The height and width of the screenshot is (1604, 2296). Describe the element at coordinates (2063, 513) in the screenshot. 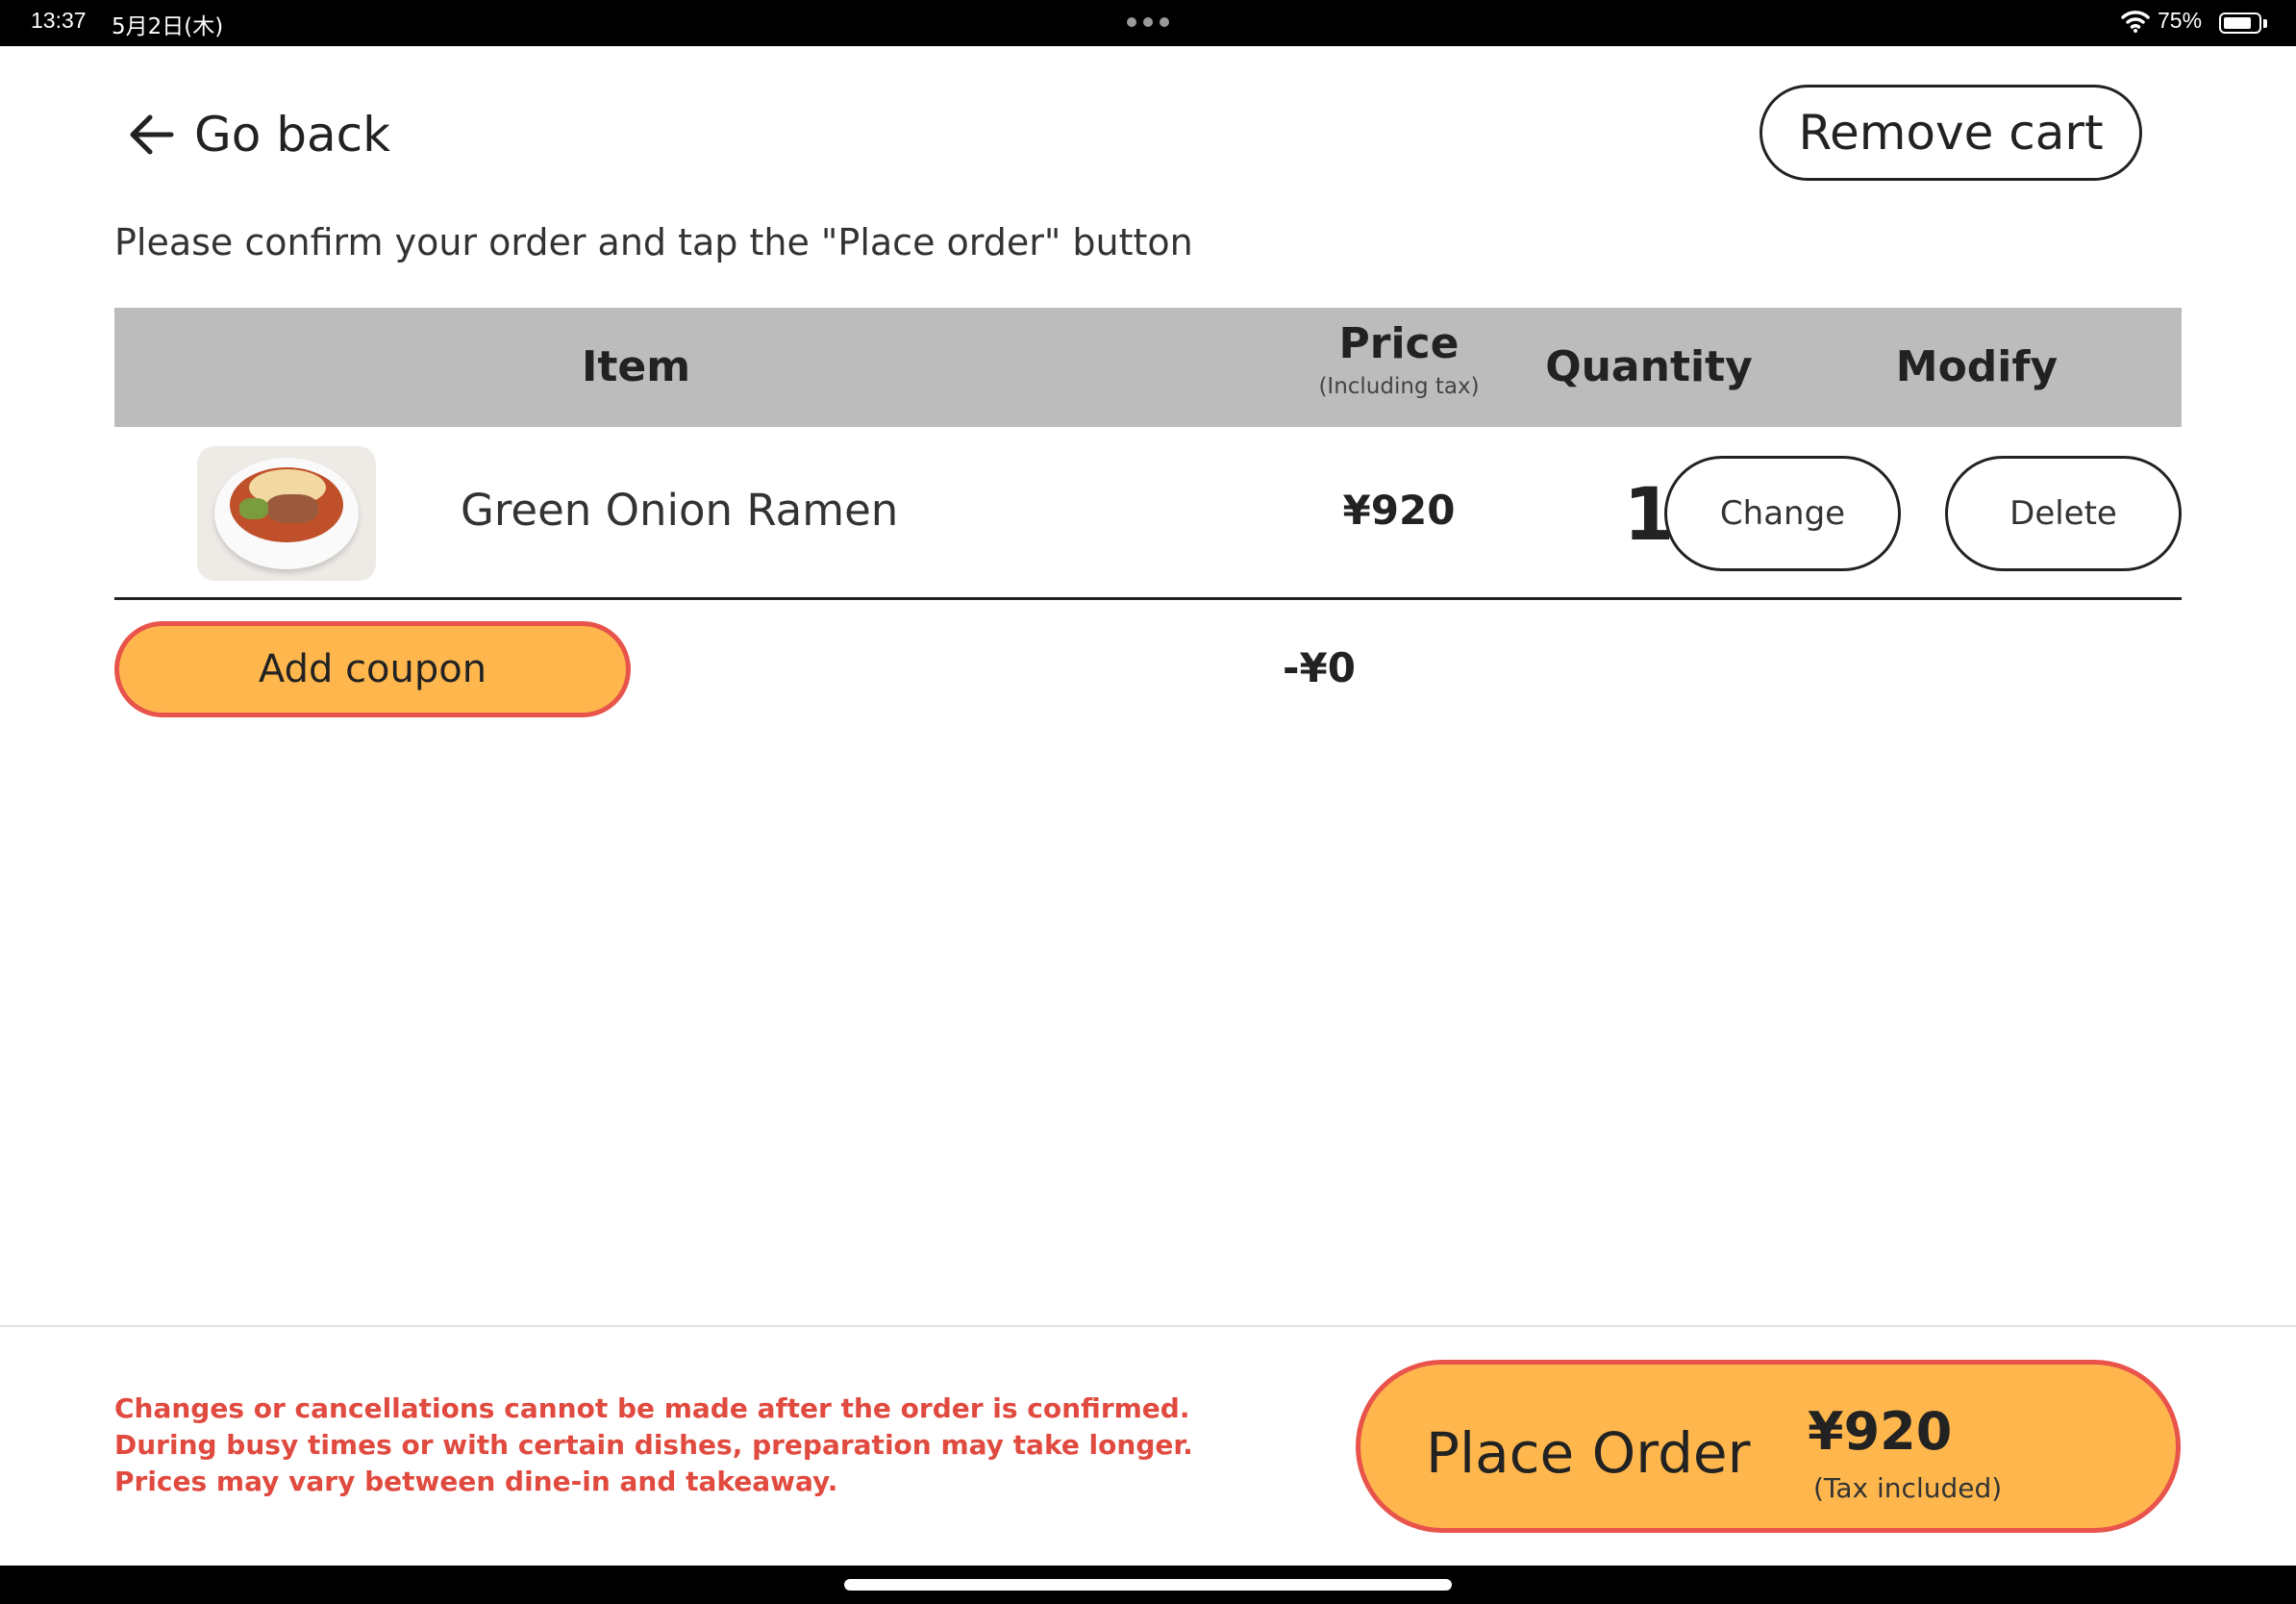

I see `delete-button: Delete` at that location.